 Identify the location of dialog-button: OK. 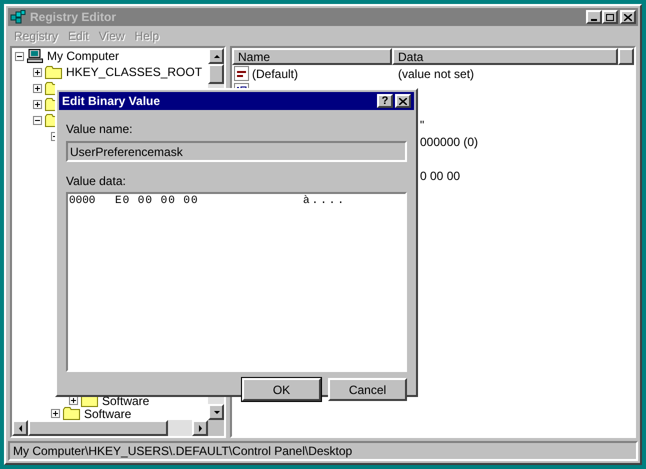
(281, 389).